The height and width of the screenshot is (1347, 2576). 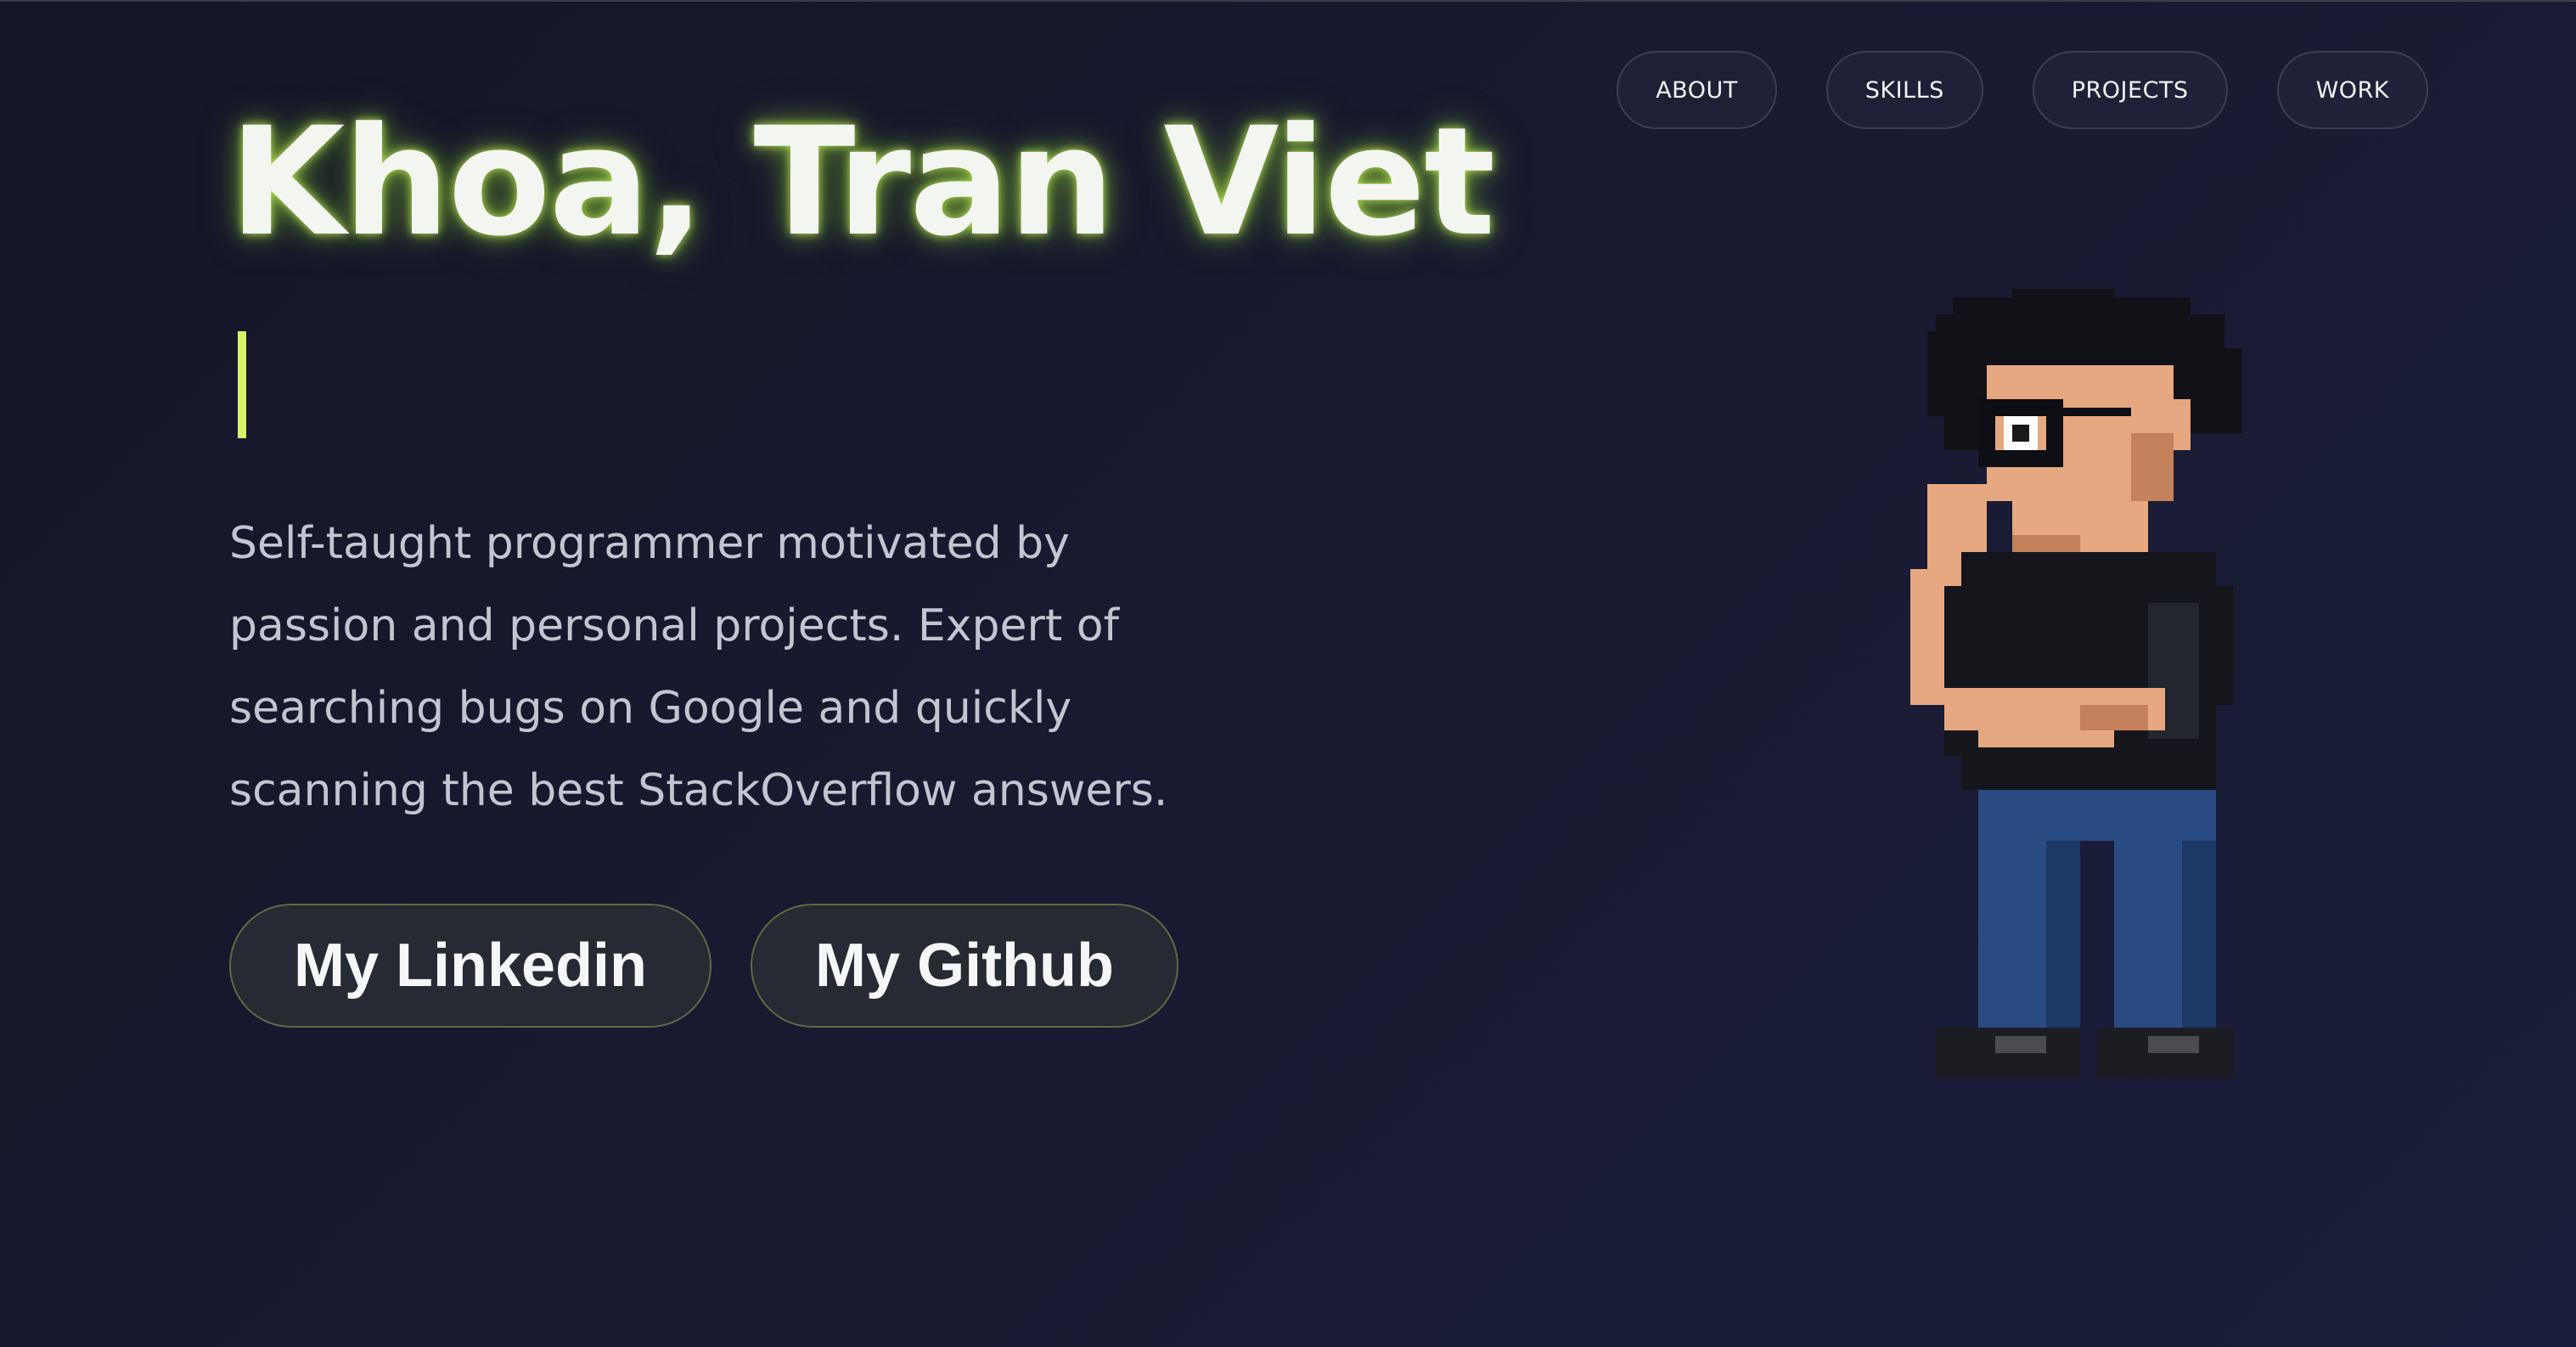 What do you see at coordinates (2075, 684) in the screenshot?
I see `pixel-art-programmer-icon` at bounding box center [2075, 684].